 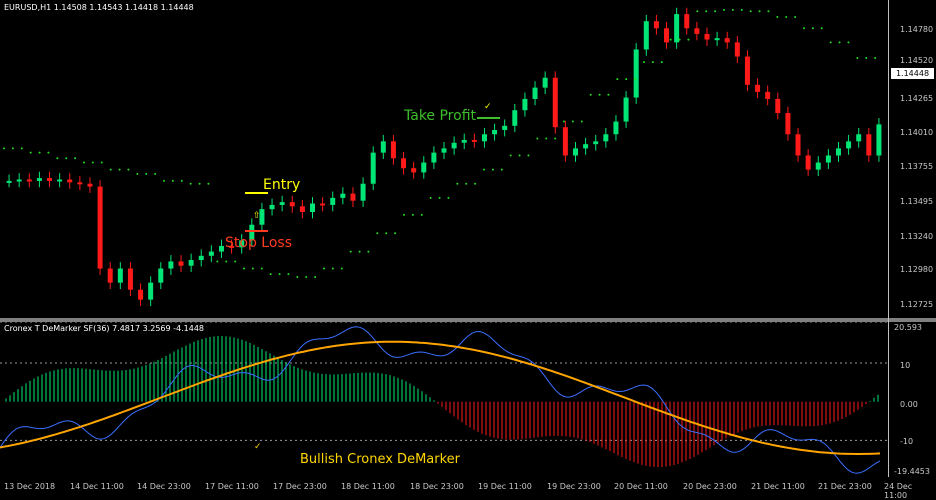 What do you see at coordinates (505, 486) in the screenshot?
I see `time-tick-label: 19 Dec 11:00` at bounding box center [505, 486].